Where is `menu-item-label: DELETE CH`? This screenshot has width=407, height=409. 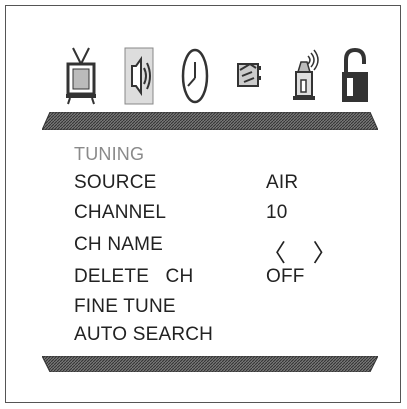
menu-item-label: DELETE CH is located at coordinates (134, 276).